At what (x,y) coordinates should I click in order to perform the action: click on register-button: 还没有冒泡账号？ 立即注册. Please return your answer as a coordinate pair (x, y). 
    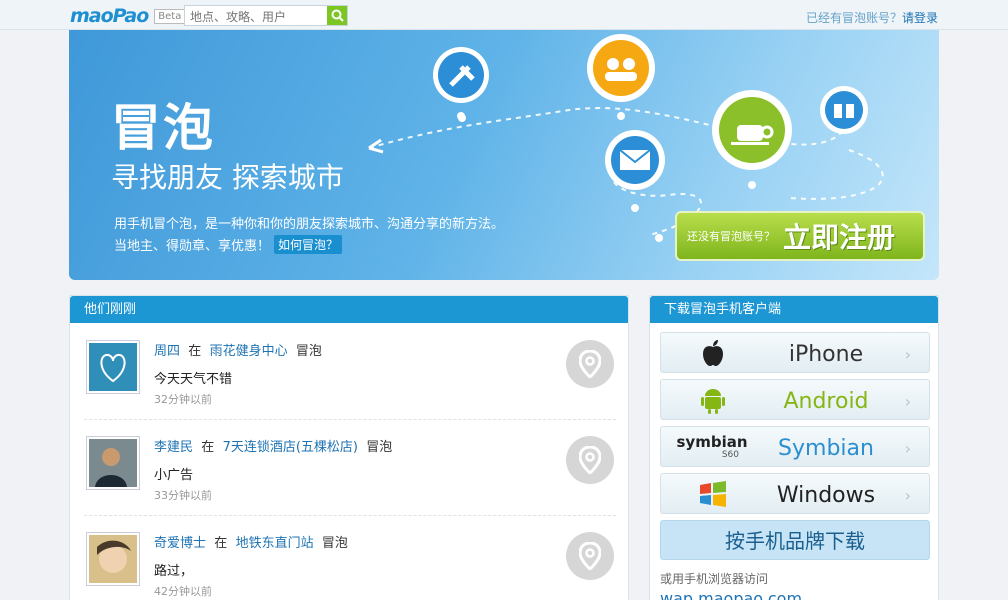
    Looking at the image, I should click on (800, 236).